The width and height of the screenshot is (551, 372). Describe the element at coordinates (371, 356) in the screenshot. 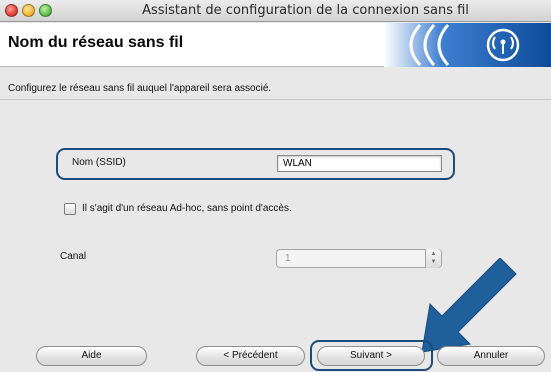

I see `next-button: Suivant >` at that location.